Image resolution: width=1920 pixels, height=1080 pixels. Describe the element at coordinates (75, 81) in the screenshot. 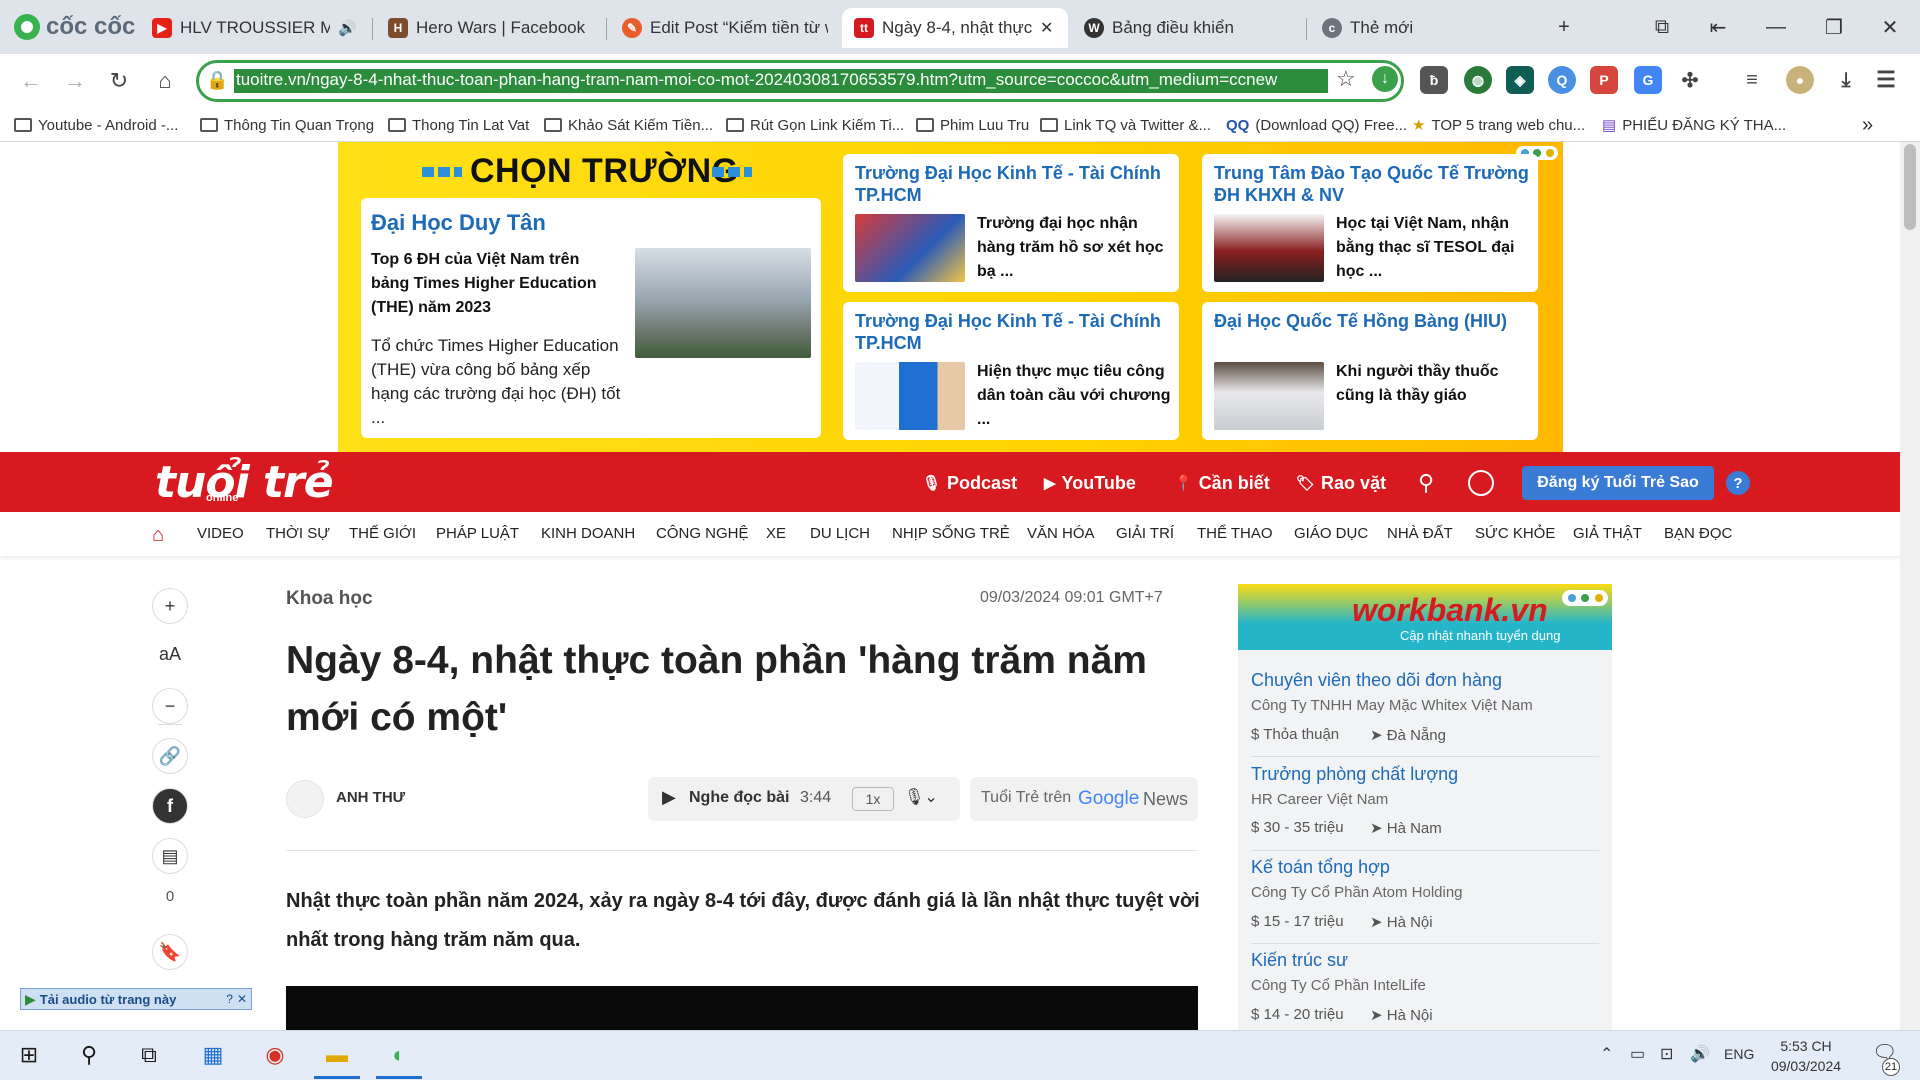

I see `forward-button: →` at that location.